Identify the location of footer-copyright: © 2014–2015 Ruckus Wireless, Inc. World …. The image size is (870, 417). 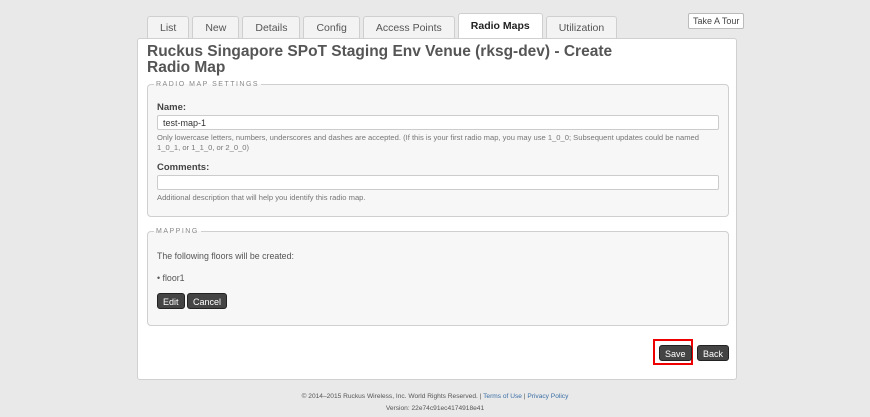
(435, 396).